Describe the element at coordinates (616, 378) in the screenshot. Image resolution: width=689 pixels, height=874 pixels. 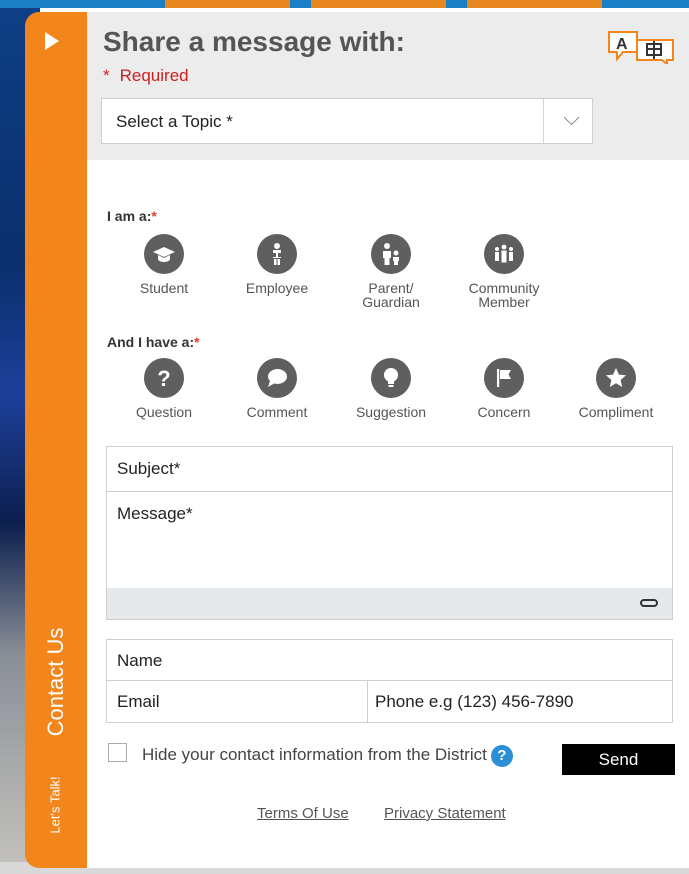
I see `star-icon` at that location.